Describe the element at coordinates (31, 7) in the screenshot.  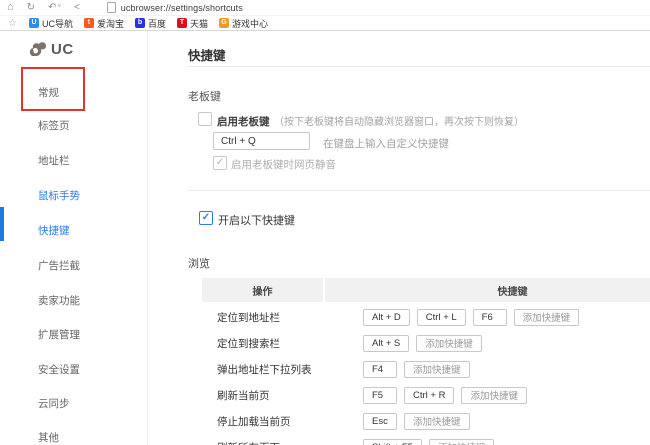
I see `refresh-icon: ↻` at that location.